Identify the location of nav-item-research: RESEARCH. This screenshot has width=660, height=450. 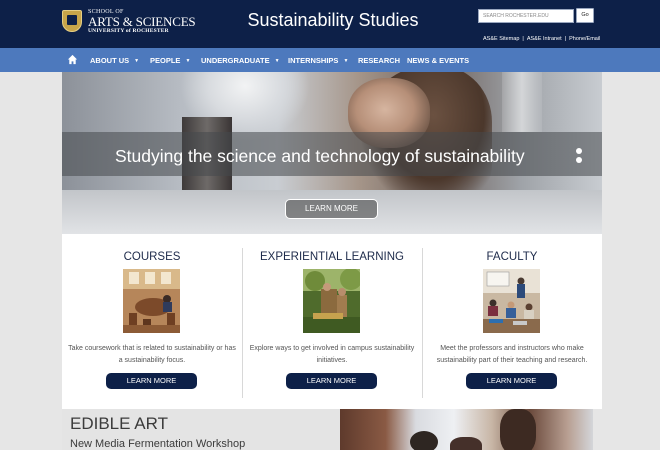
(379, 60).